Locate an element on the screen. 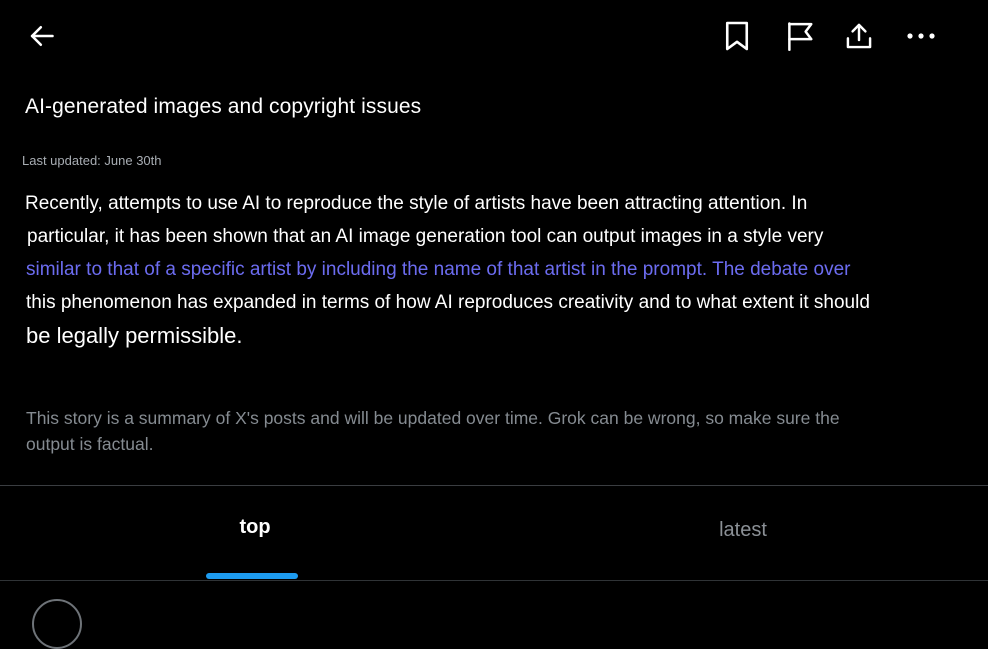  bookmark-button is located at coordinates (737, 36).